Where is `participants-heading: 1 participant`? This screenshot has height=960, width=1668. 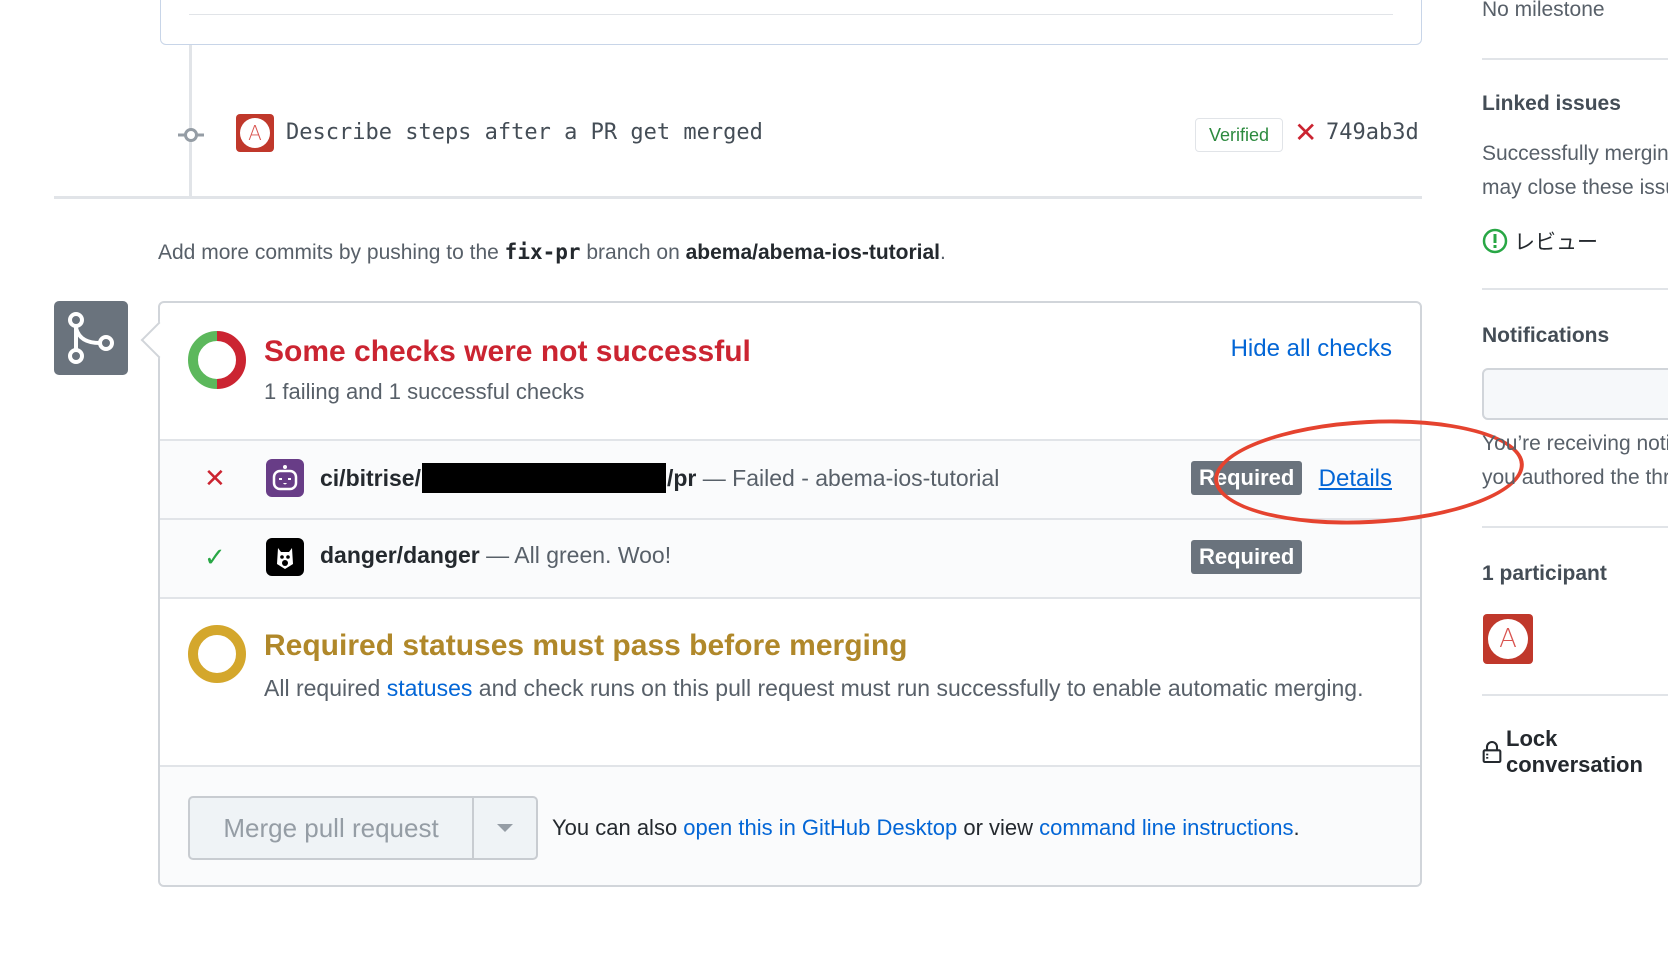
participants-heading: 1 participant is located at coordinates (1544, 573).